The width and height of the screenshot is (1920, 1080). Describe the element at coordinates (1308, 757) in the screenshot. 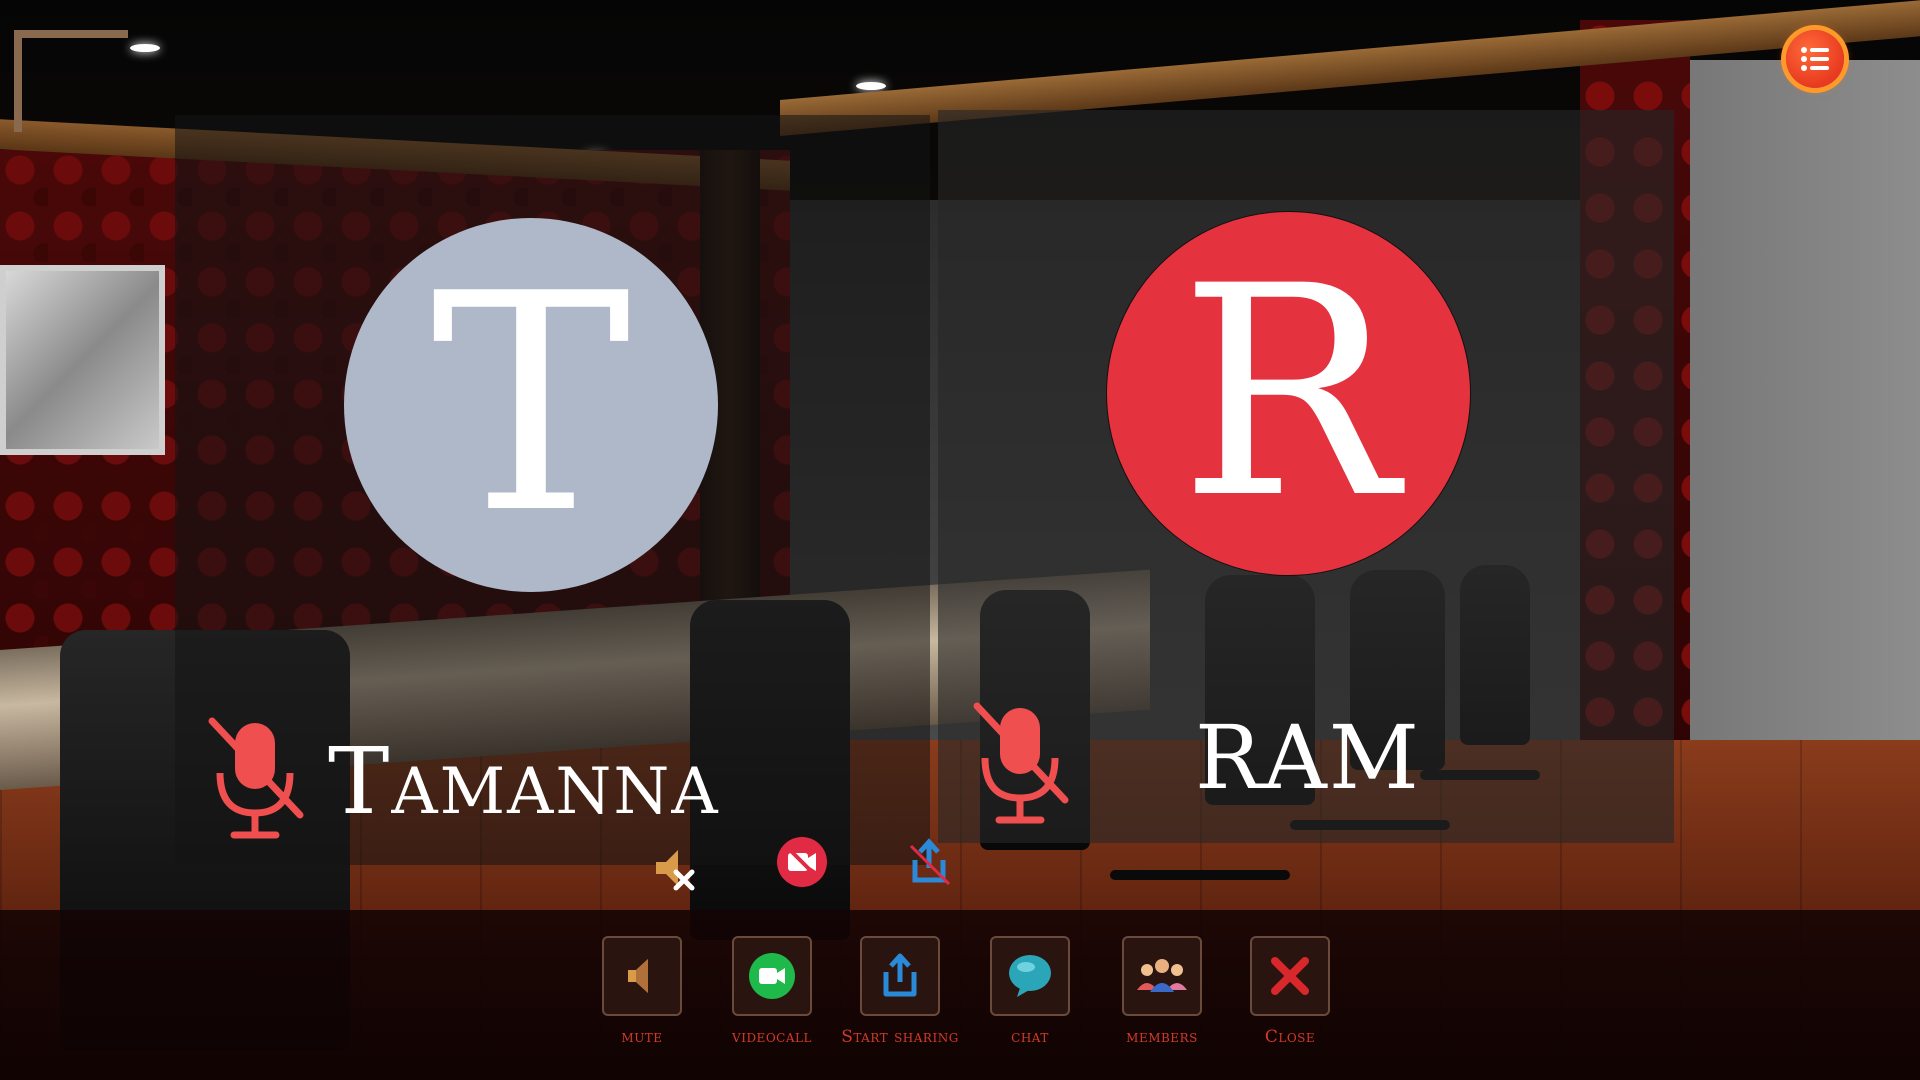

I see `participant-name: RAM` at that location.